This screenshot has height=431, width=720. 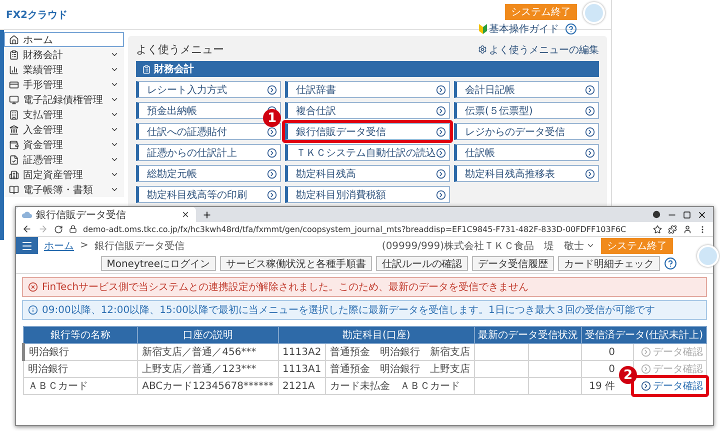 I want to click on menu-button: 勘定科目残高等の印刷, so click(x=208, y=194).